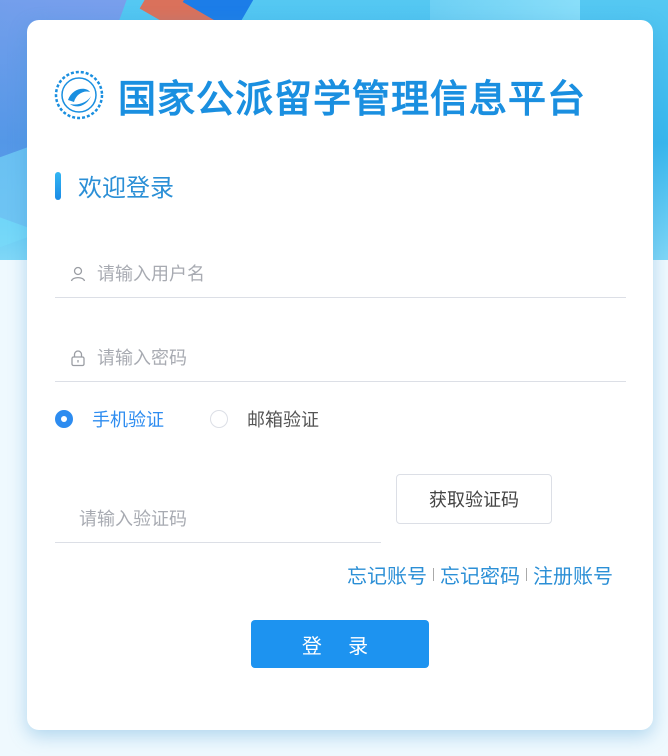 The height and width of the screenshot is (756, 668). Describe the element at coordinates (79, 95) in the screenshot. I see `csc-logo-icon` at that location.